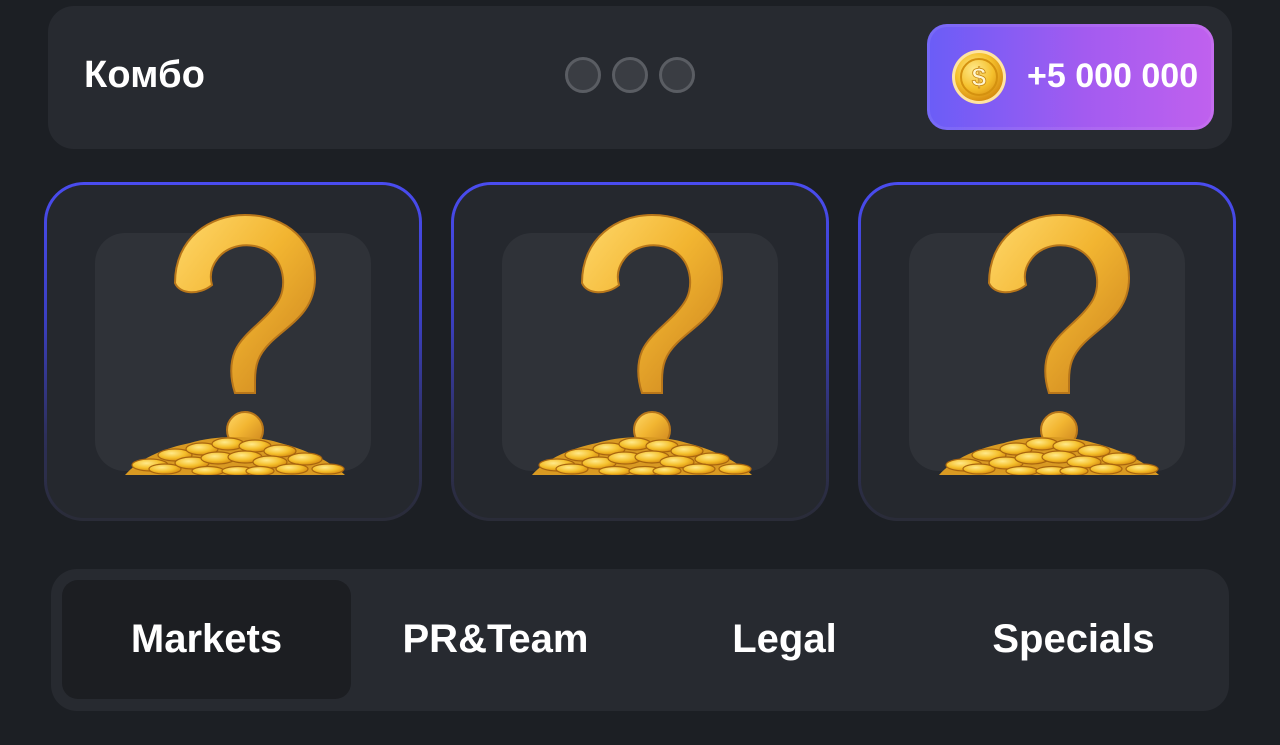 The image size is (1280, 745). What do you see at coordinates (495, 639) in the screenshot?
I see `tab-pr-team: PR&Team` at bounding box center [495, 639].